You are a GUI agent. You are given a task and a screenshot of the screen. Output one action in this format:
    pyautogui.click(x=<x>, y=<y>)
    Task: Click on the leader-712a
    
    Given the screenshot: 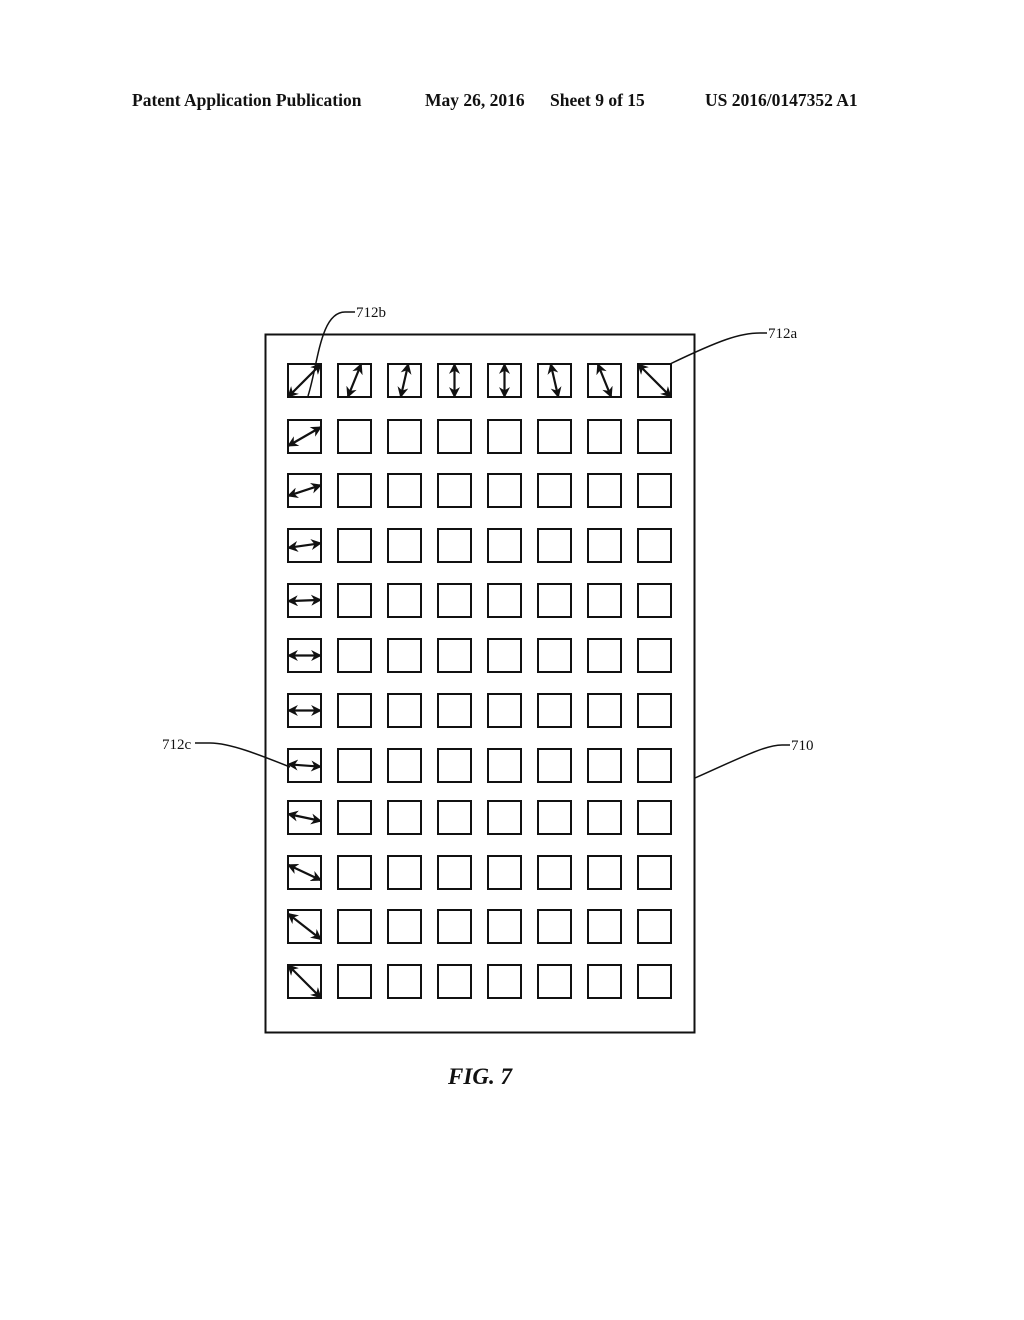 What is the action you would take?
    pyautogui.click(x=718, y=348)
    